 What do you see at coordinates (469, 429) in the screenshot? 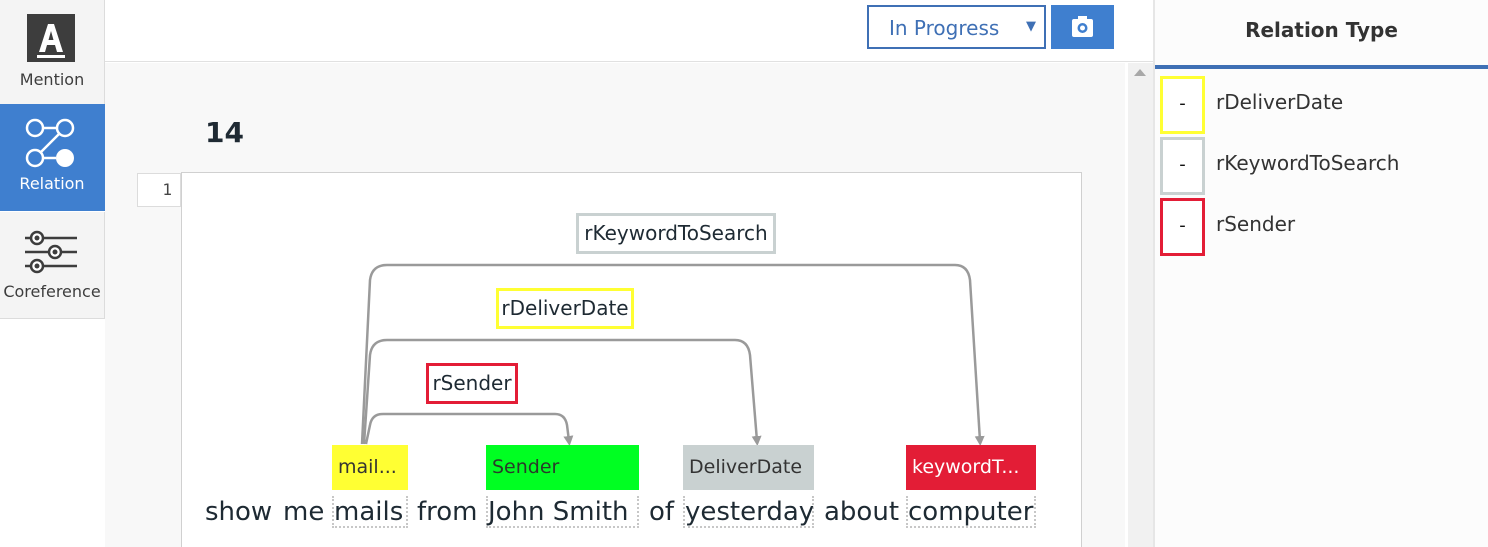
I see `arc-rsender` at bounding box center [469, 429].